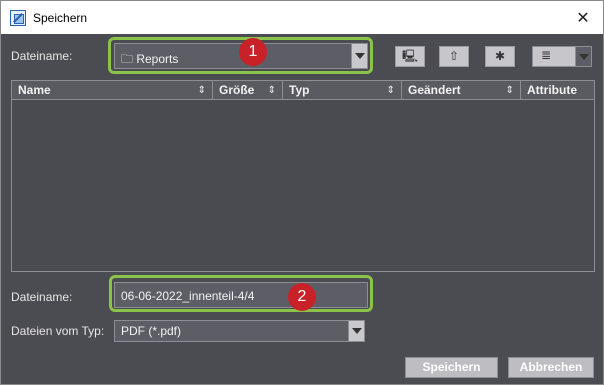  I want to click on close-button: ✕, so click(583, 17).